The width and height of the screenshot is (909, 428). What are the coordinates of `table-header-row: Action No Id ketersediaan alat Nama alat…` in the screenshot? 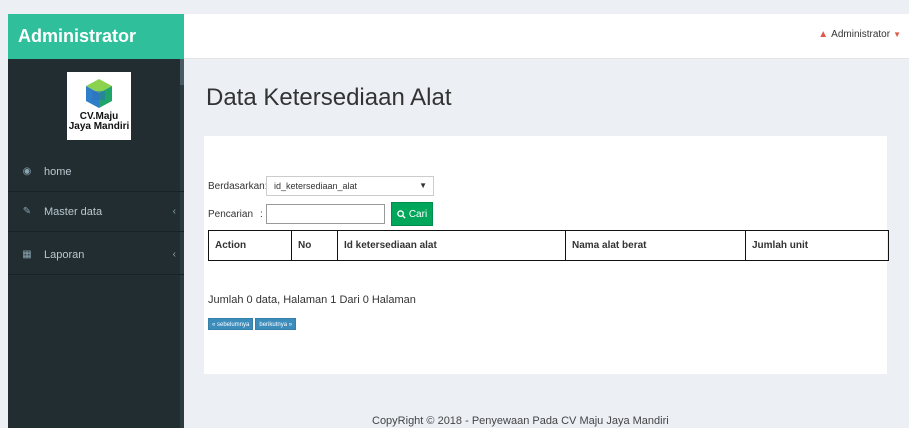 It's located at (548, 245).